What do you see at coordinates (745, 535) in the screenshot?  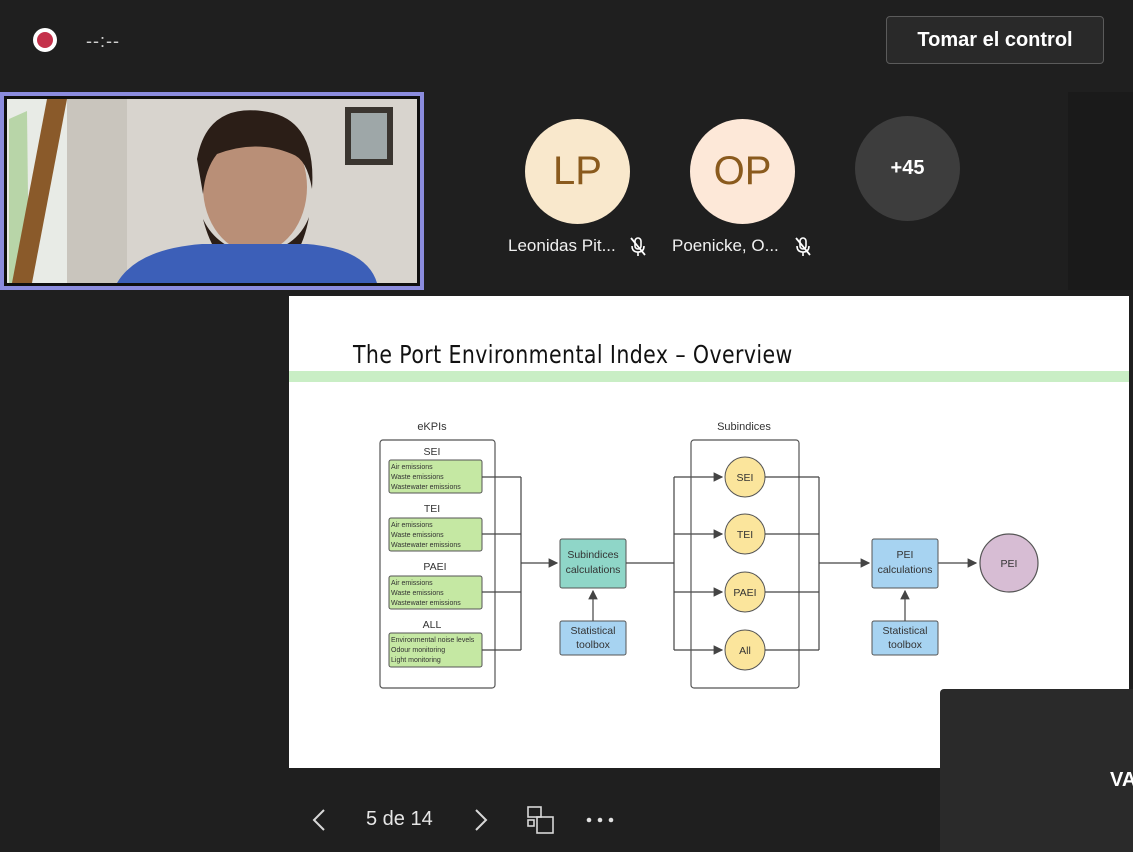 I see `subindex-label: TEI` at bounding box center [745, 535].